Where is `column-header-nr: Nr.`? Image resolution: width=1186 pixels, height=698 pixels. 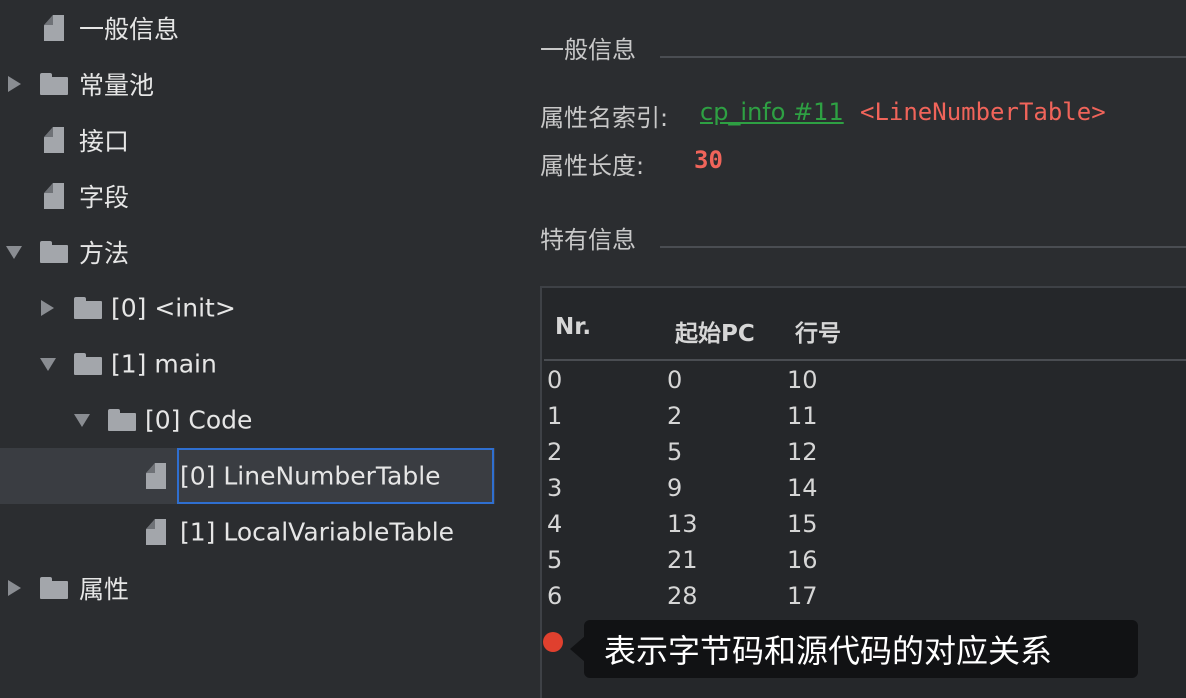 column-header-nr: Nr. is located at coordinates (573, 327).